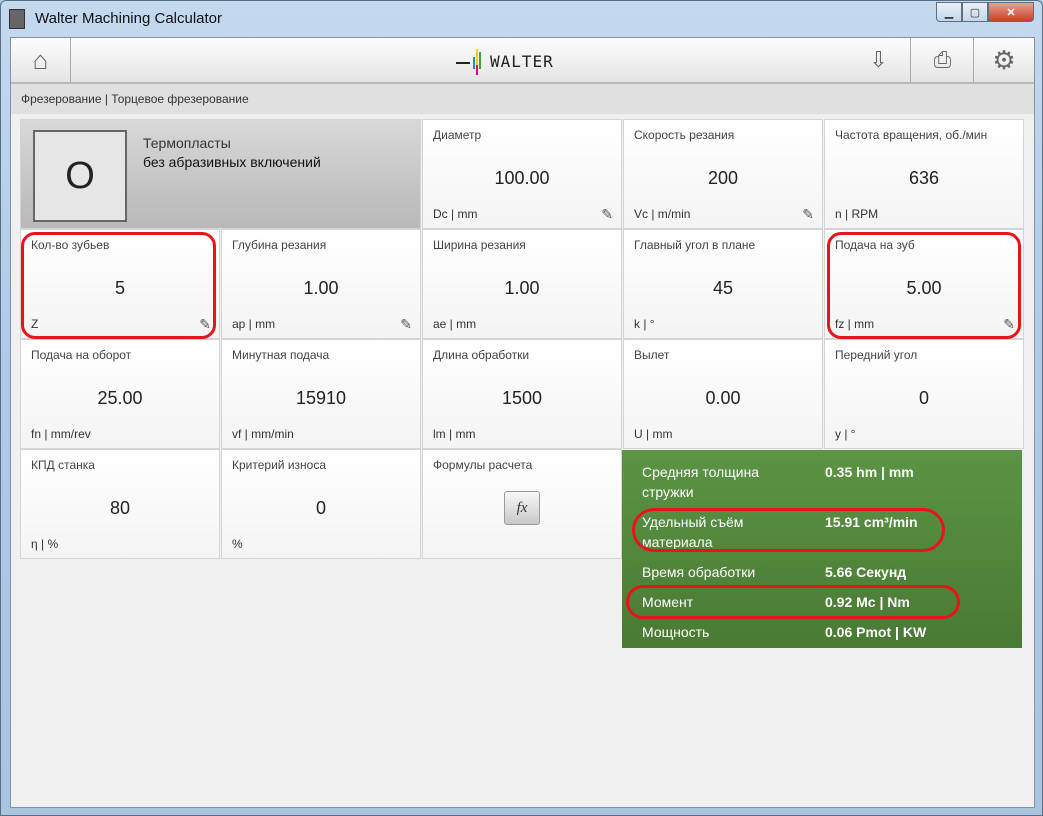 The height and width of the screenshot is (816, 1043). I want to click on window-title: Walter Machining Calculator, so click(129, 18).